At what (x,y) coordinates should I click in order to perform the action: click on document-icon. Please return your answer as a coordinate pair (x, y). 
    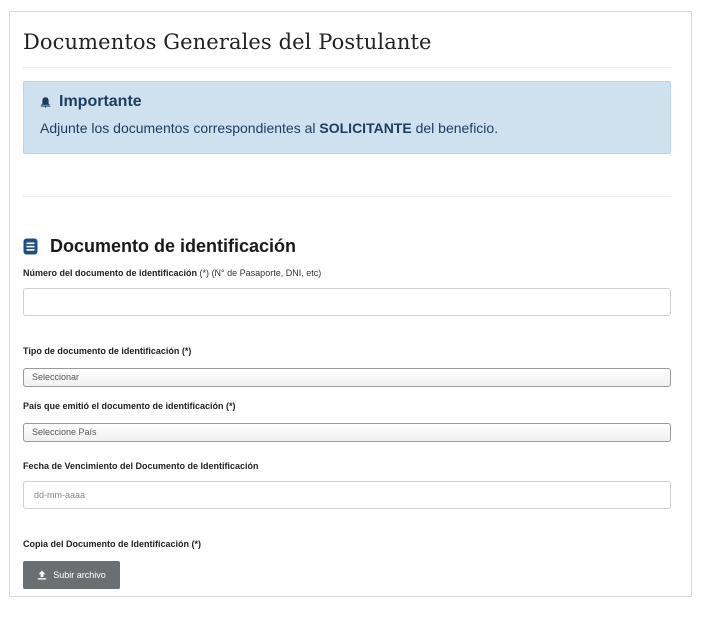
    Looking at the image, I should click on (30, 246).